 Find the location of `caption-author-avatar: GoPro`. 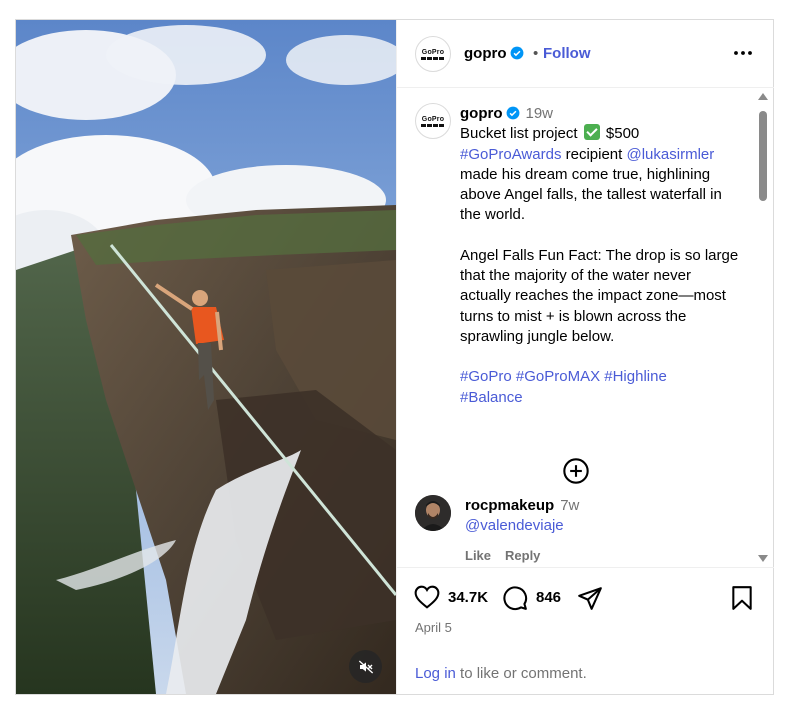

caption-author-avatar: GoPro is located at coordinates (433, 121).